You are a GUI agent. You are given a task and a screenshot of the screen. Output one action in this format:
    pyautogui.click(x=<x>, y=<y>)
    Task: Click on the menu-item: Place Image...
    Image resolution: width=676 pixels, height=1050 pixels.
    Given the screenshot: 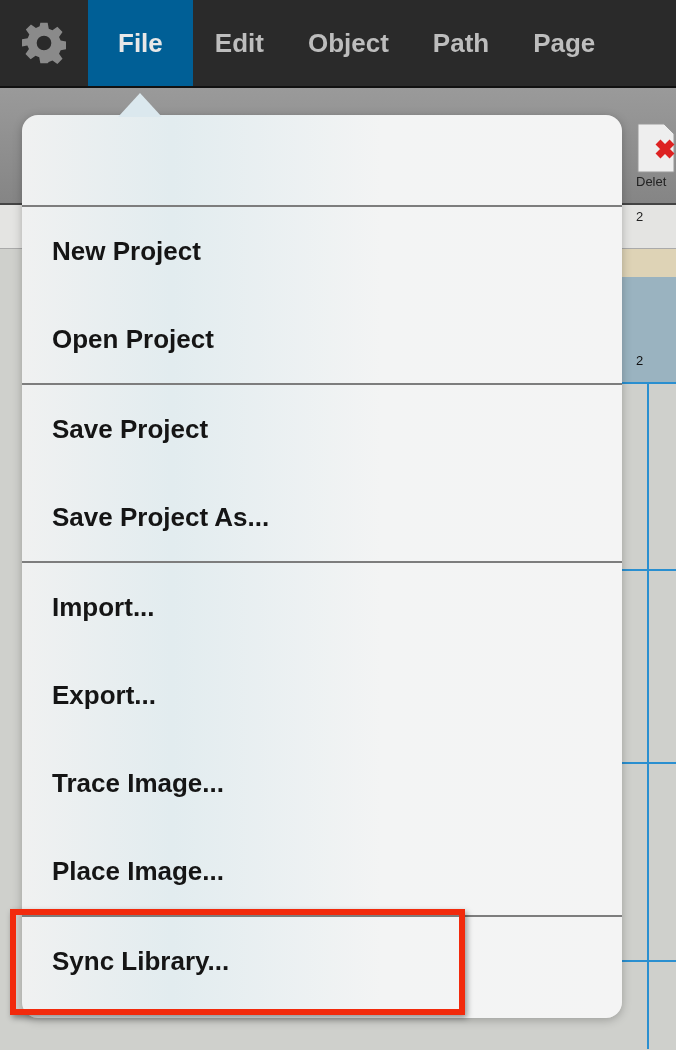 What is the action you would take?
    pyautogui.click(x=138, y=871)
    